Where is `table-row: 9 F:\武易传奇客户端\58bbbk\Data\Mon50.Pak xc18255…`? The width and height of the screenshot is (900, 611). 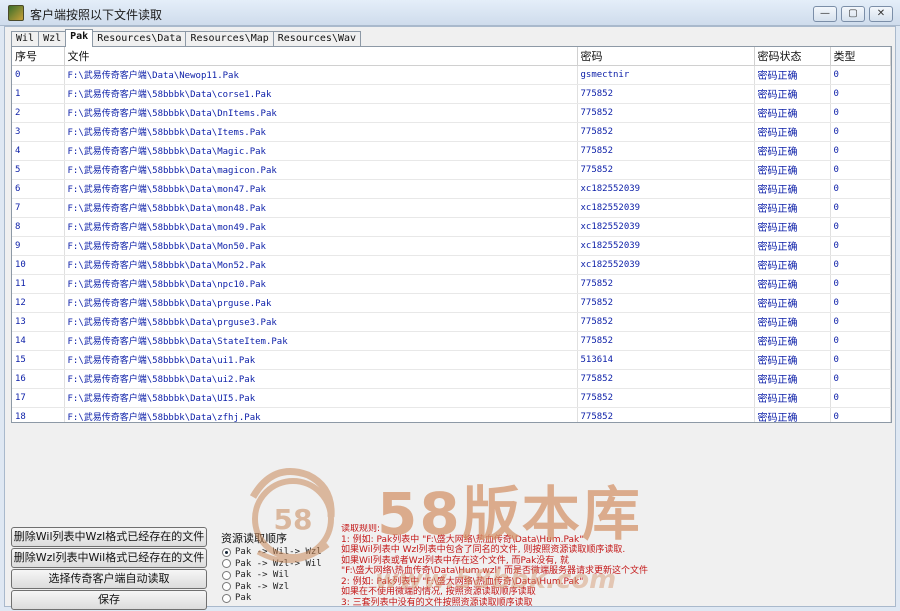
table-row: 9 F:\武易传奇客户端\58bbbk\Data\Mon50.Pak xc18255… is located at coordinates (451, 246).